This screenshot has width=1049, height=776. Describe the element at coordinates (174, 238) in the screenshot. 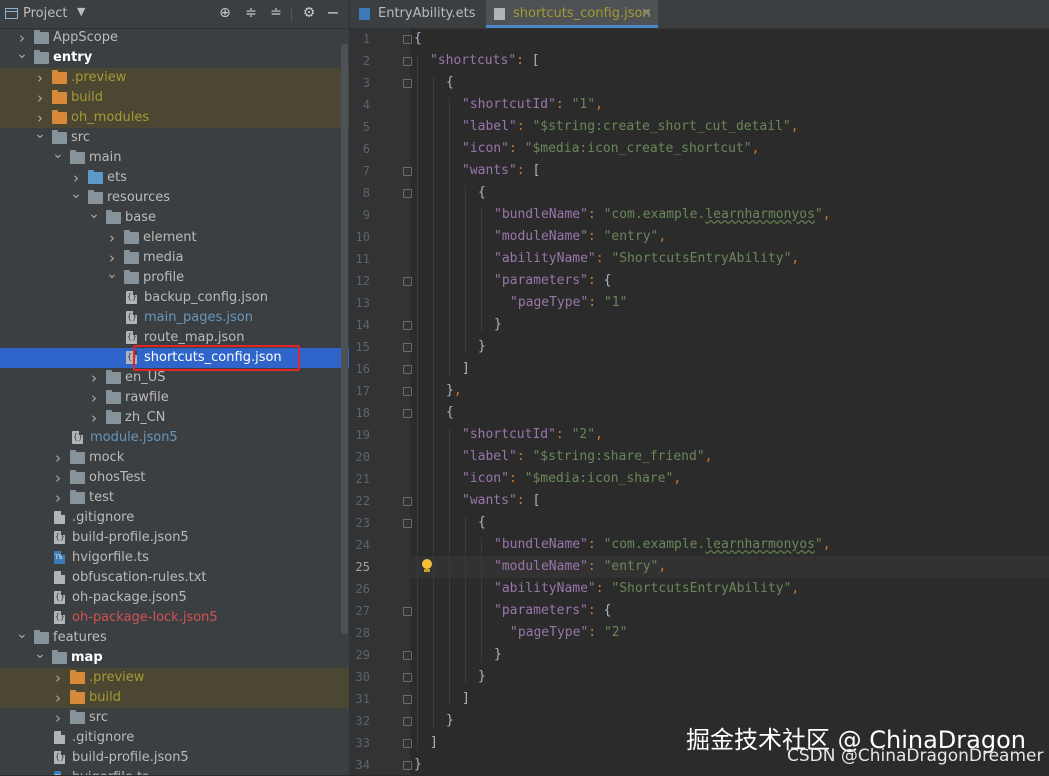

I see `tree-item: › element` at that location.